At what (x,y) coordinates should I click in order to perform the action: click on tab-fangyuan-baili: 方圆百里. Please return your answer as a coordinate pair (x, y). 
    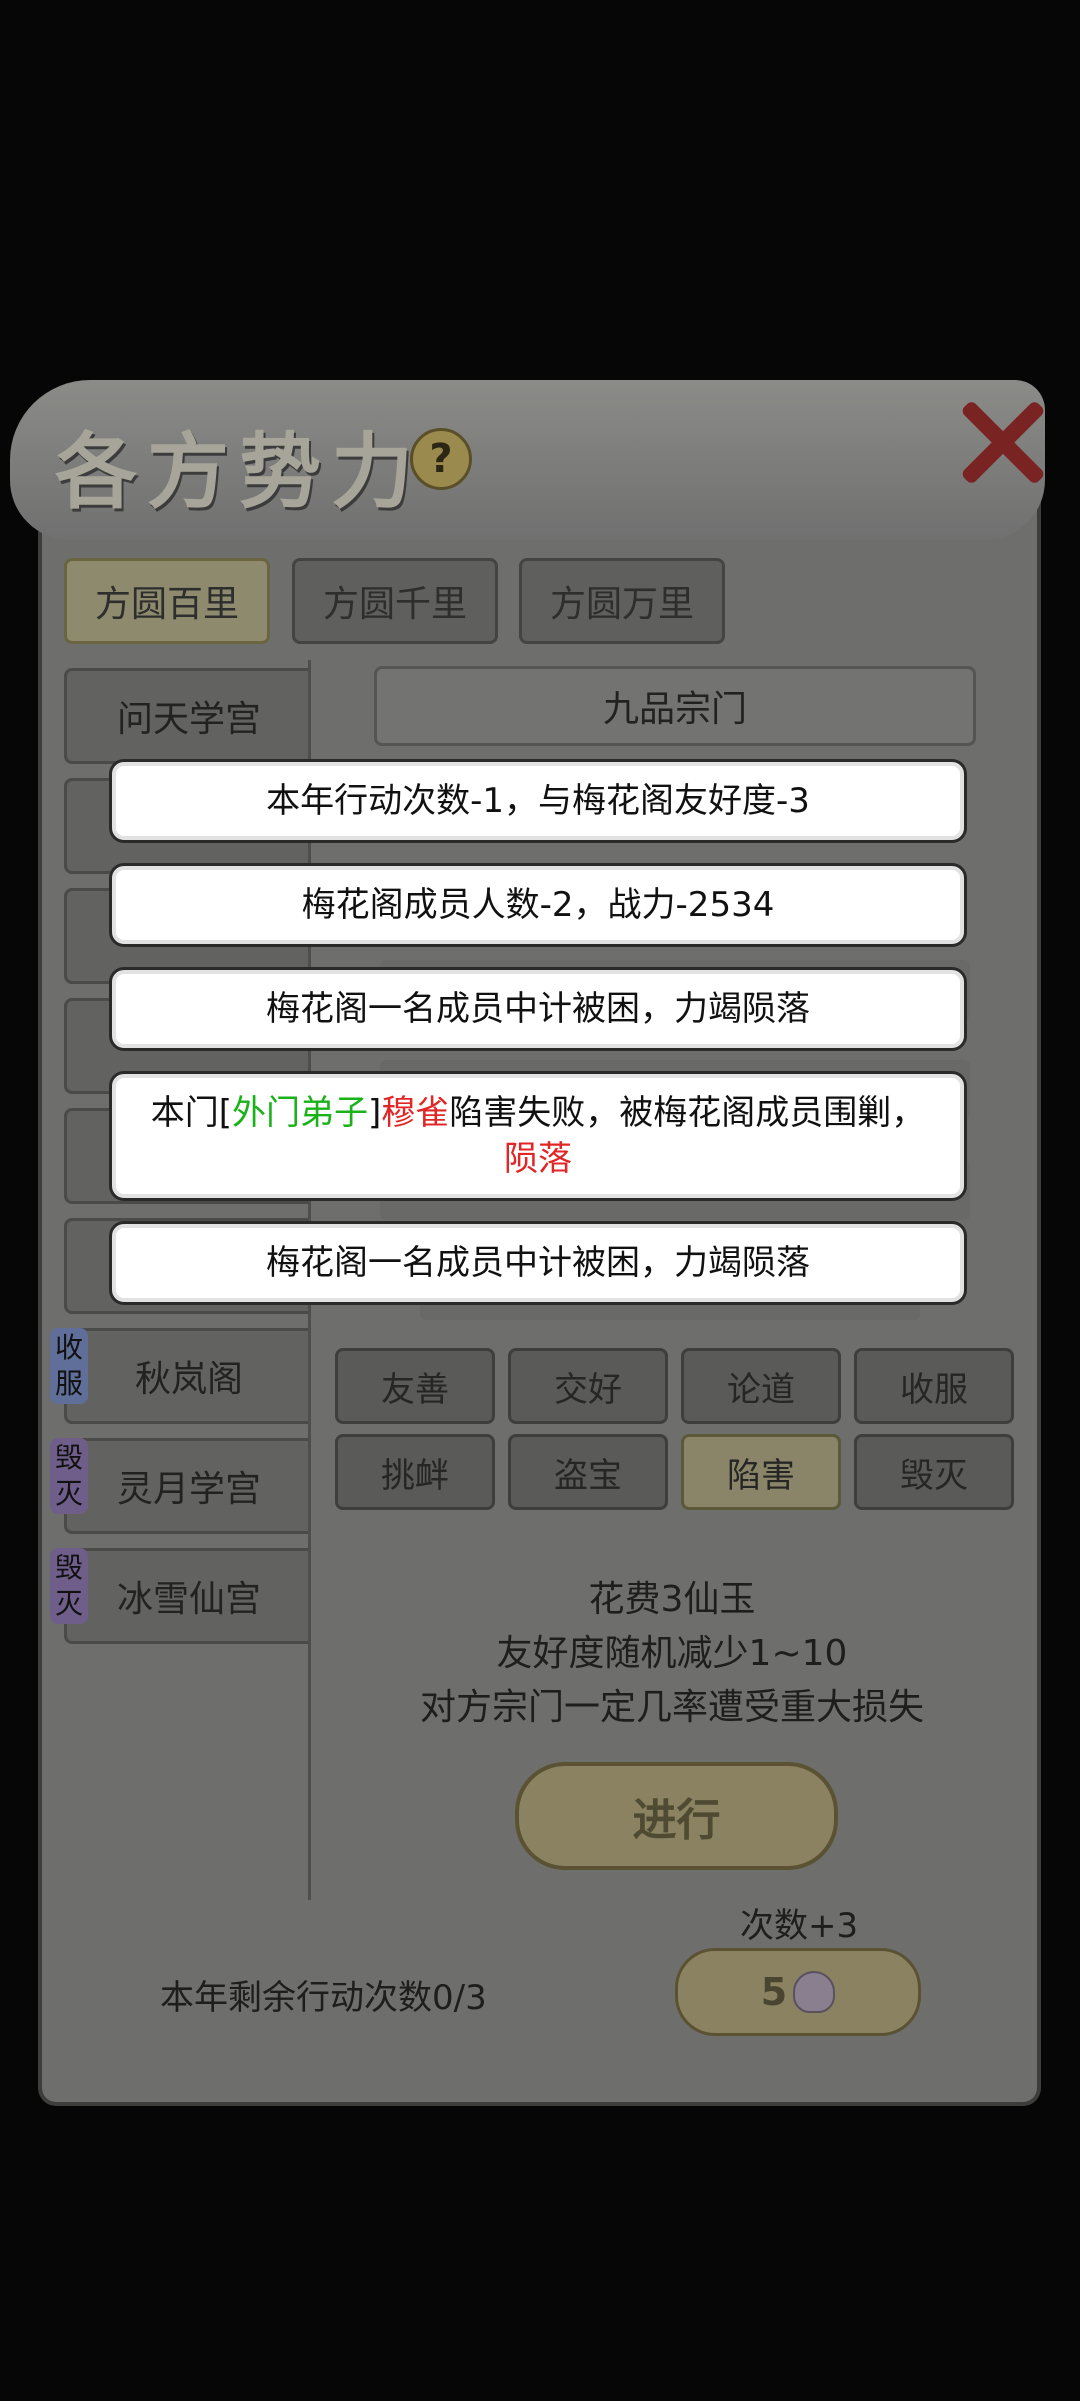
    Looking at the image, I should click on (167, 601).